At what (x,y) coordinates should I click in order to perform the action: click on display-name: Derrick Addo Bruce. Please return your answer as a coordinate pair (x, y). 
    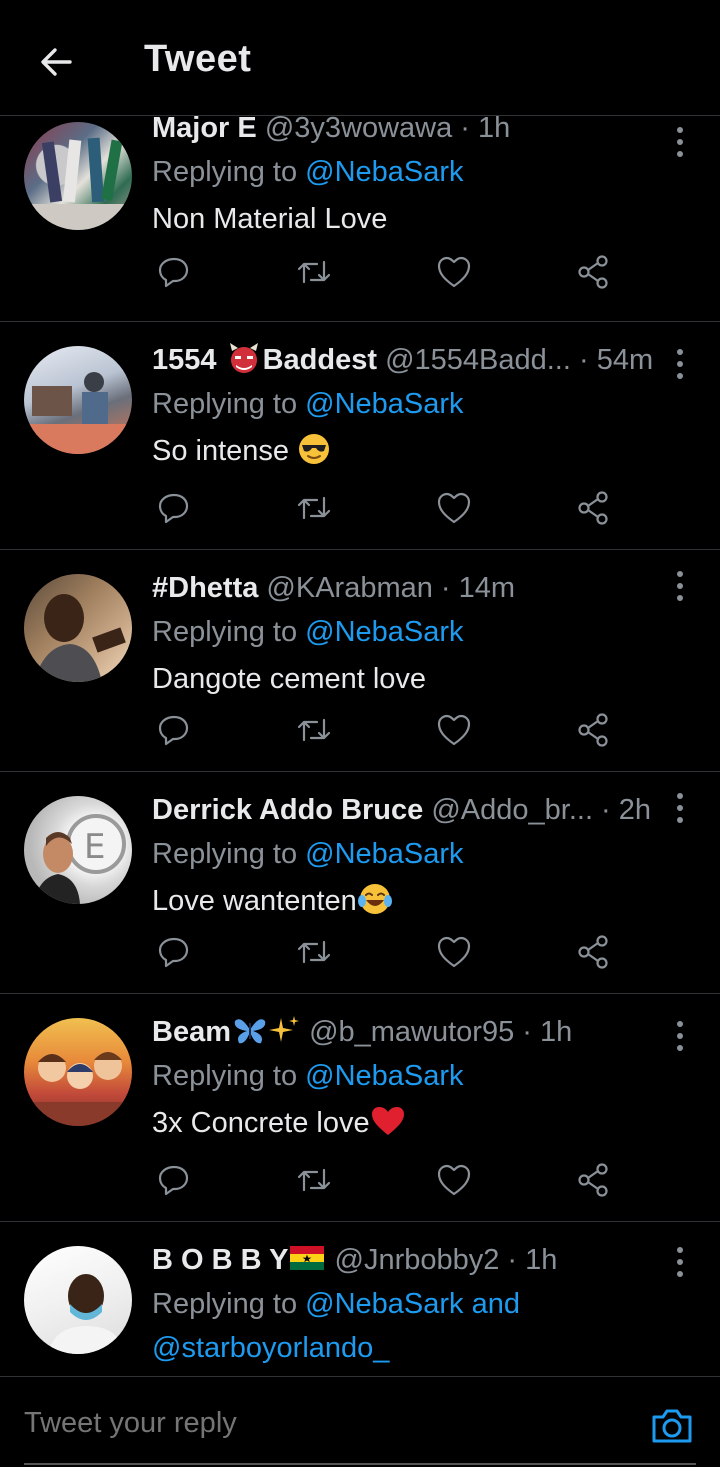
    Looking at the image, I should click on (287, 810).